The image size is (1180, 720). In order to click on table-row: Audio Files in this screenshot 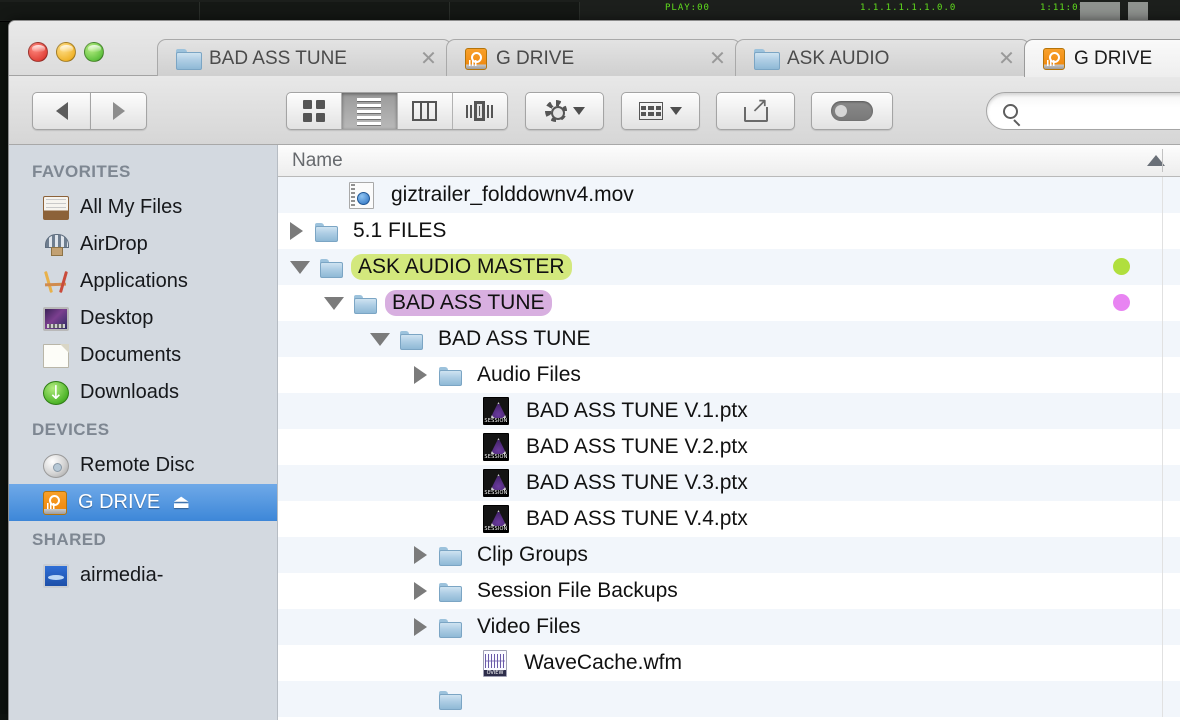, I will do `click(729, 375)`.